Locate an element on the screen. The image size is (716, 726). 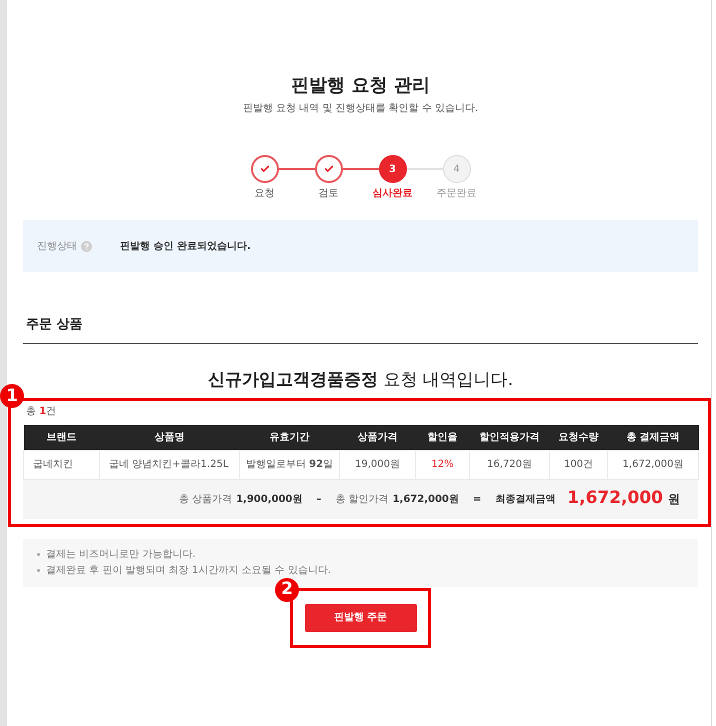
subtotal-label: 총 상품가격 is located at coordinates (205, 499).